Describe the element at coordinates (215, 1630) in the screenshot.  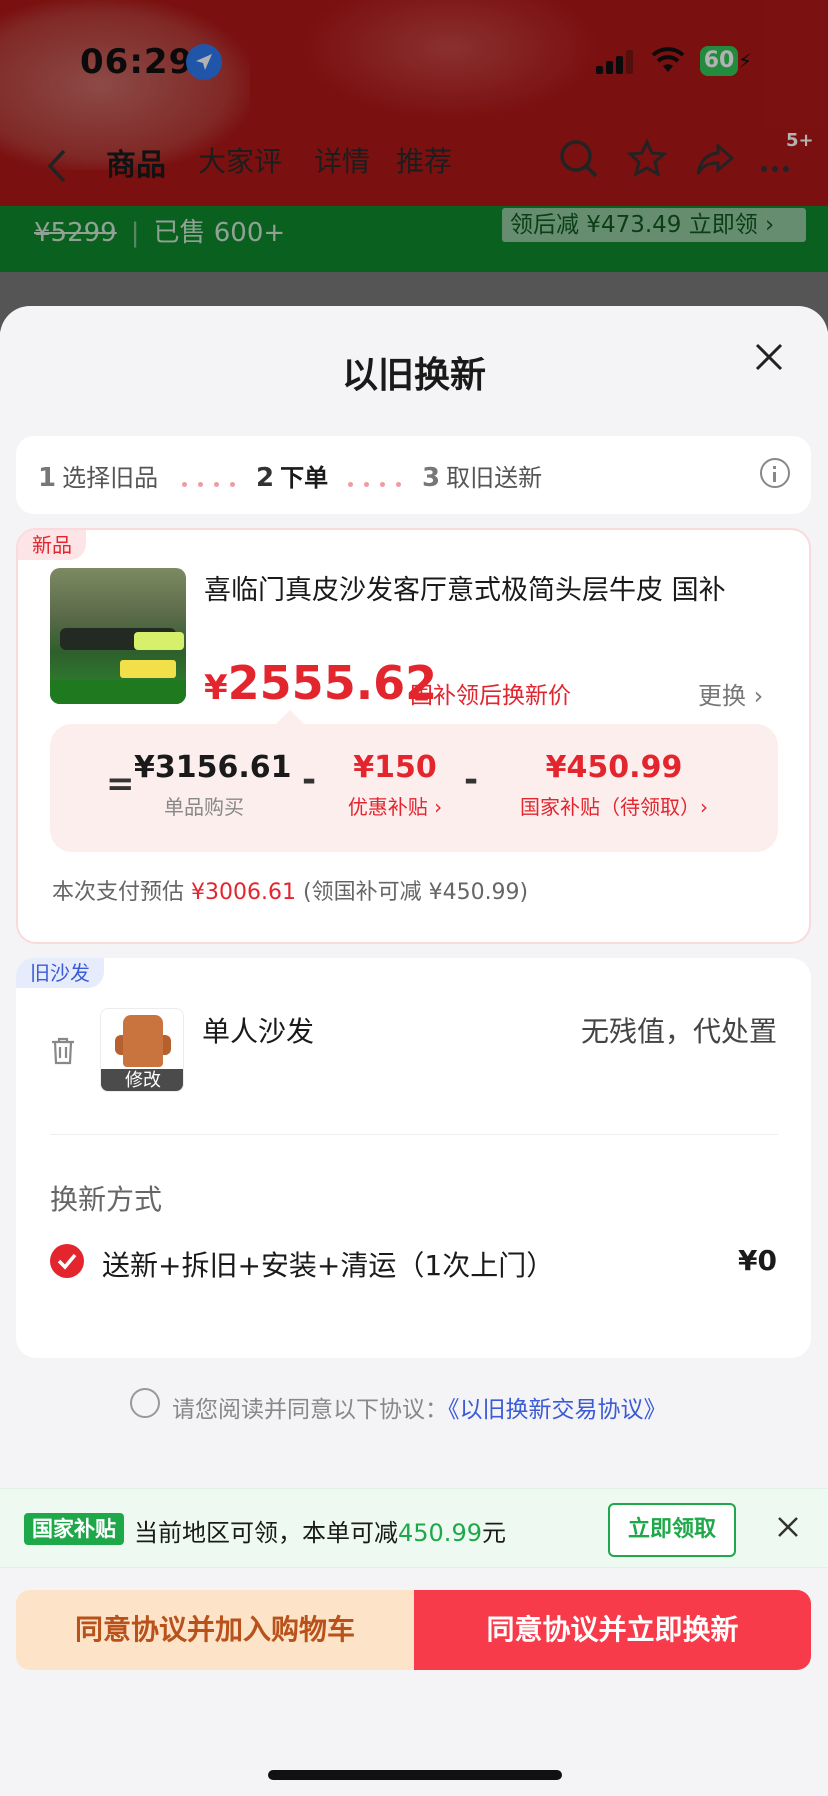
I see `add-to-cart-button: 同意协议并加入购物车` at that location.